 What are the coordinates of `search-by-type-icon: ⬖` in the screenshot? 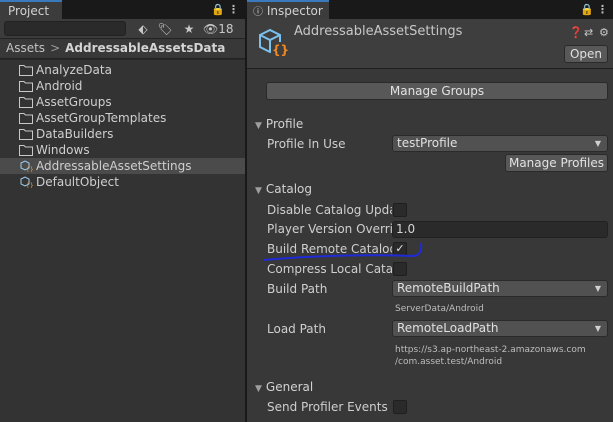 It's located at (143, 29).